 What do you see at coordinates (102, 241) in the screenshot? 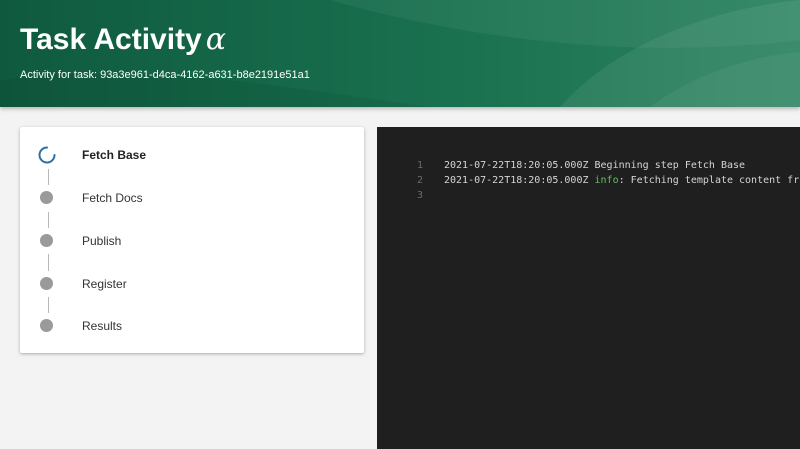
I see `step-label: Publish` at bounding box center [102, 241].